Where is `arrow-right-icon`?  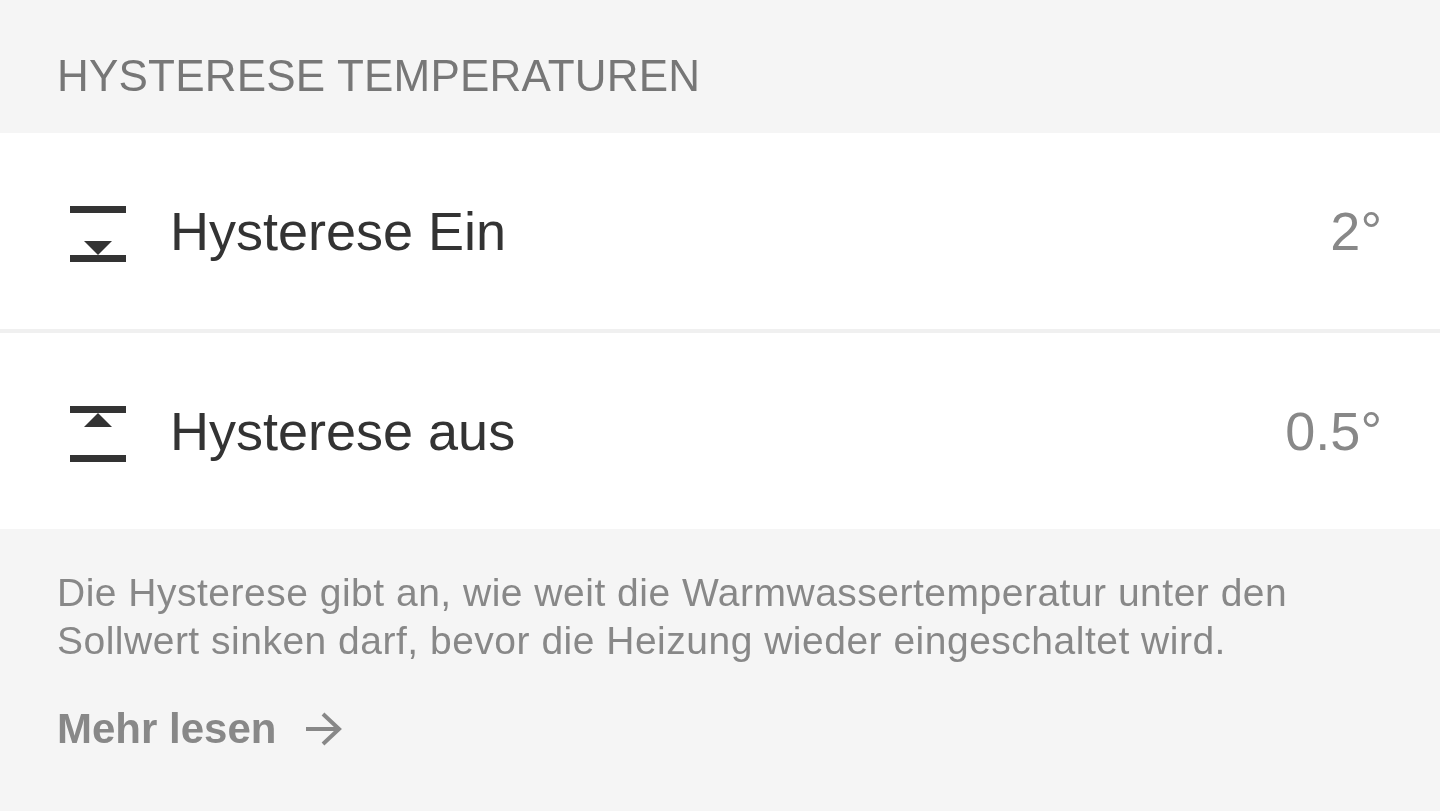
arrow-right-icon is located at coordinates (323, 729).